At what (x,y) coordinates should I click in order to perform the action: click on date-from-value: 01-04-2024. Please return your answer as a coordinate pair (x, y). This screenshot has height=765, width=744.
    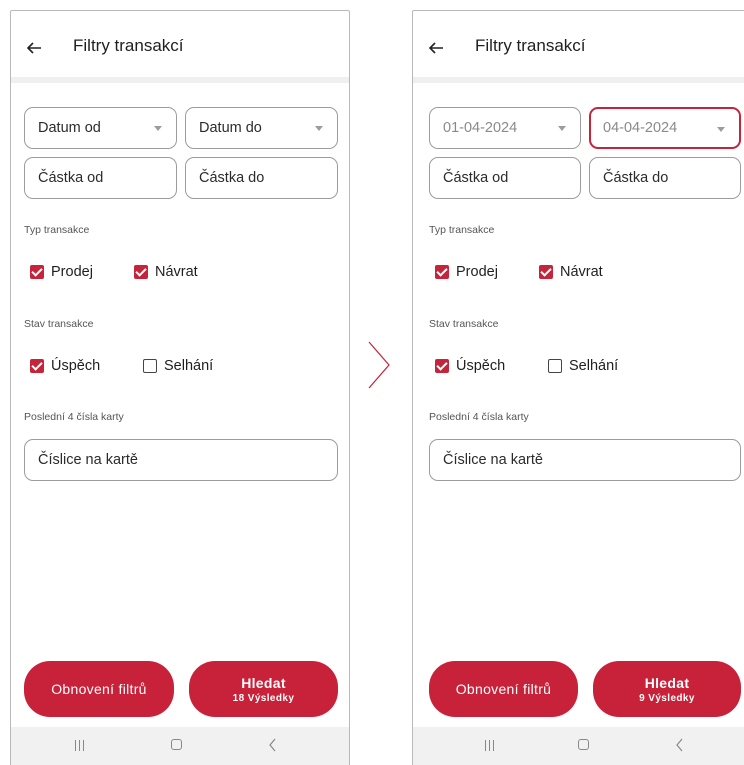
    Looking at the image, I should click on (480, 128).